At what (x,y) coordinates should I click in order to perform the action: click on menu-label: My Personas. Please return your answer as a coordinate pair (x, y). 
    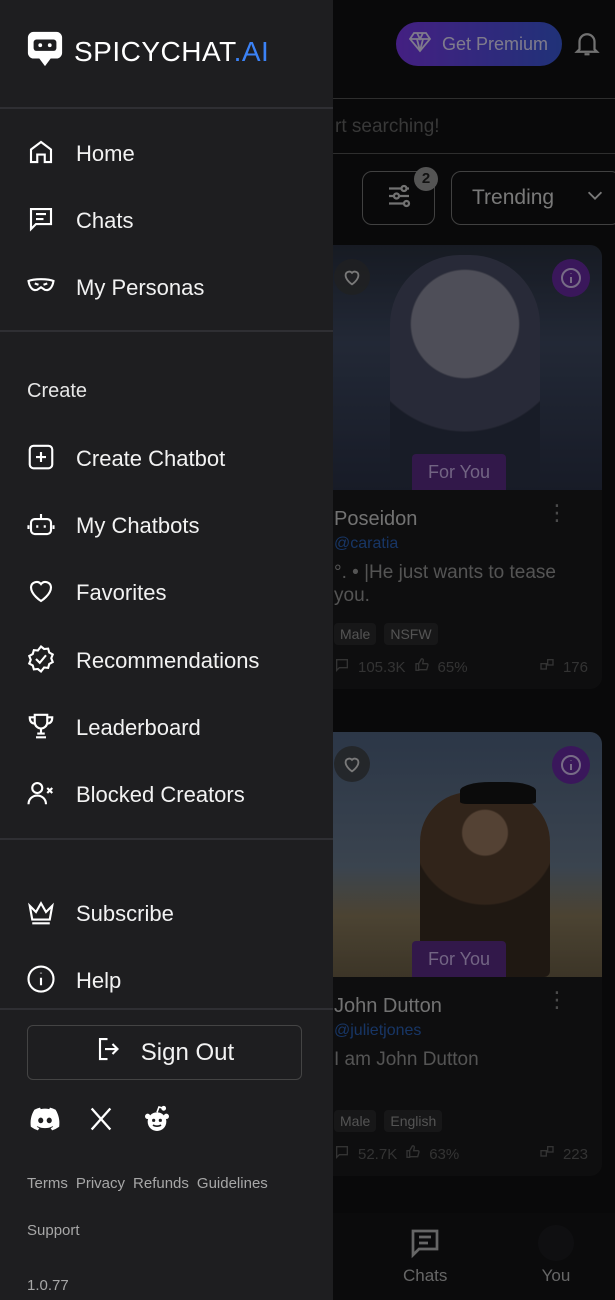
    Looking at the image, I should click on (140, 287).